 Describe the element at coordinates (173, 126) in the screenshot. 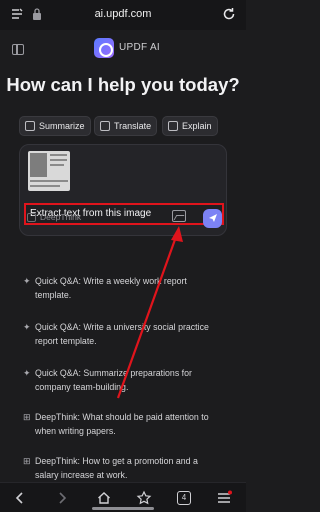

I see `explain-icon` at that location.